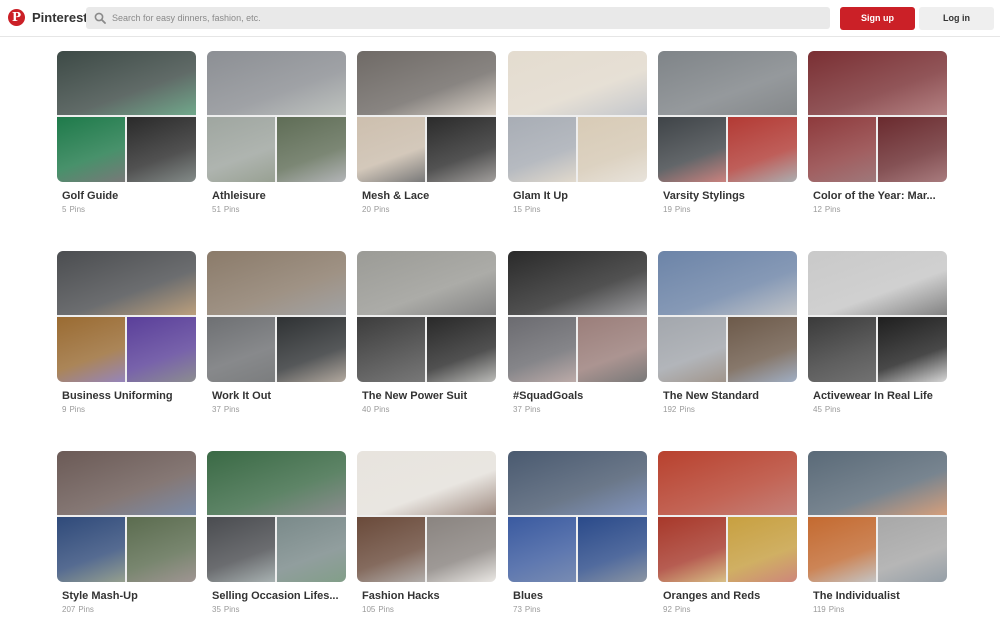 The height and width of the screenshot is (628, 1000). I want to click on board-card: Athleisure 51 Pins, so click(276, 132).